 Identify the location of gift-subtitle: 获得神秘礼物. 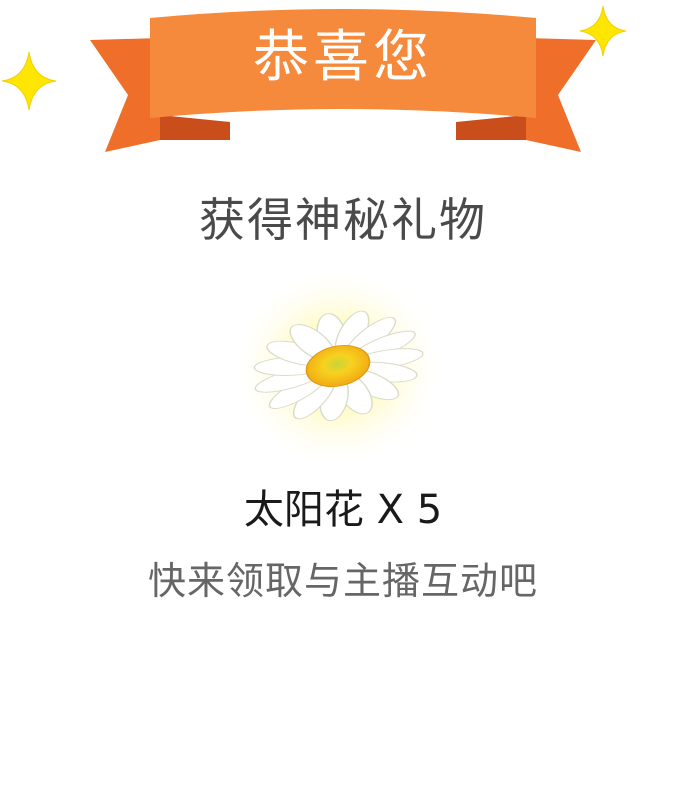
(343, 220).